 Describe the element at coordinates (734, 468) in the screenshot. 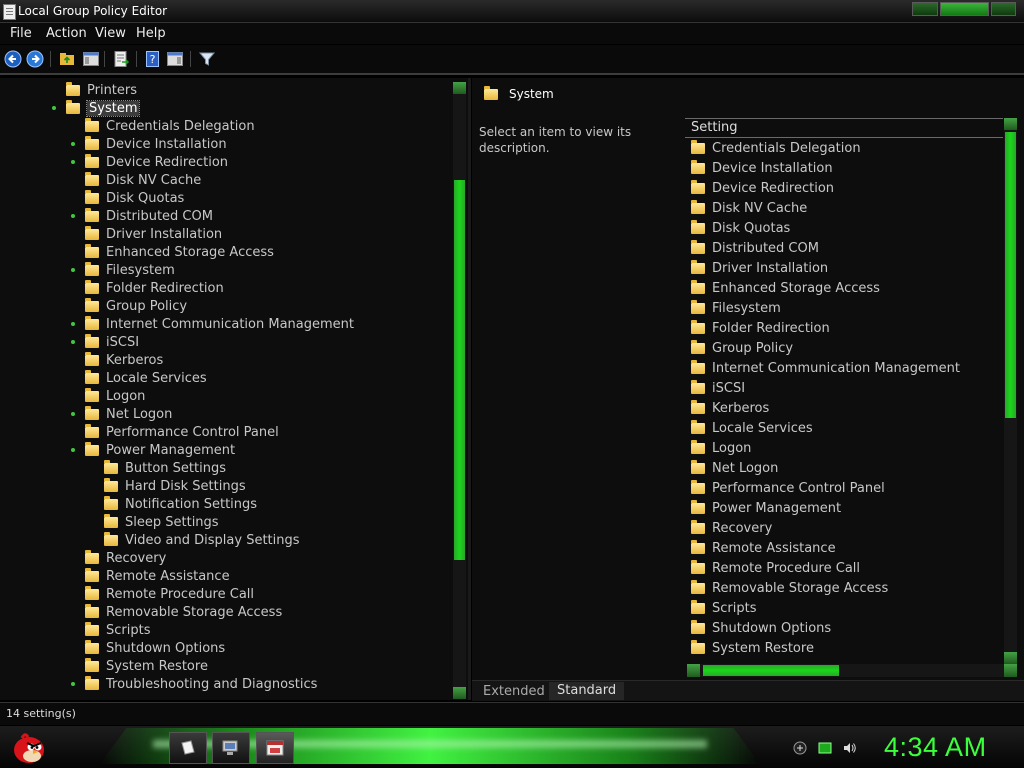

I see `setting-row: Net Logon` at that location.